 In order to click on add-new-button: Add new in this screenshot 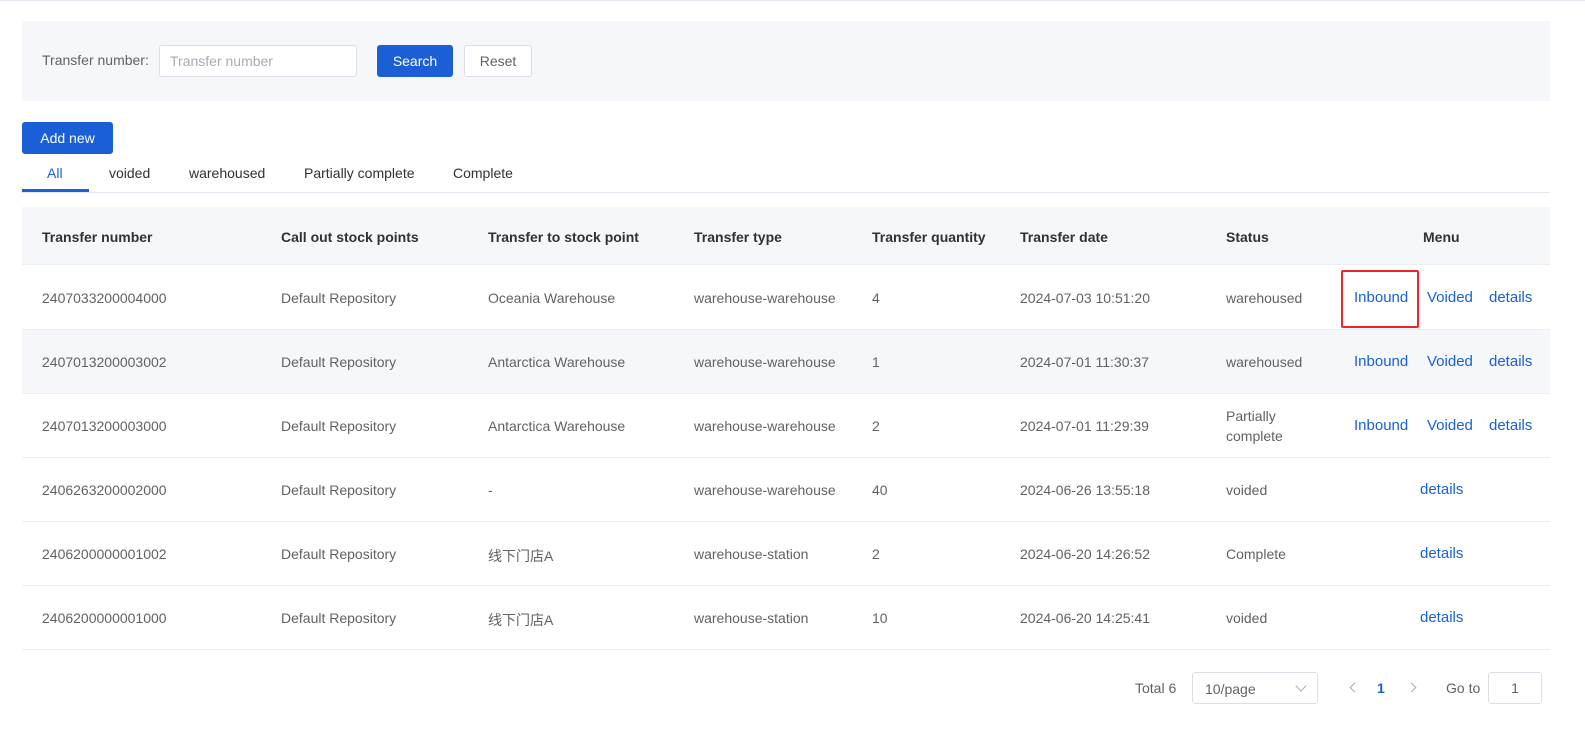, I will do `click(67, 138)`.